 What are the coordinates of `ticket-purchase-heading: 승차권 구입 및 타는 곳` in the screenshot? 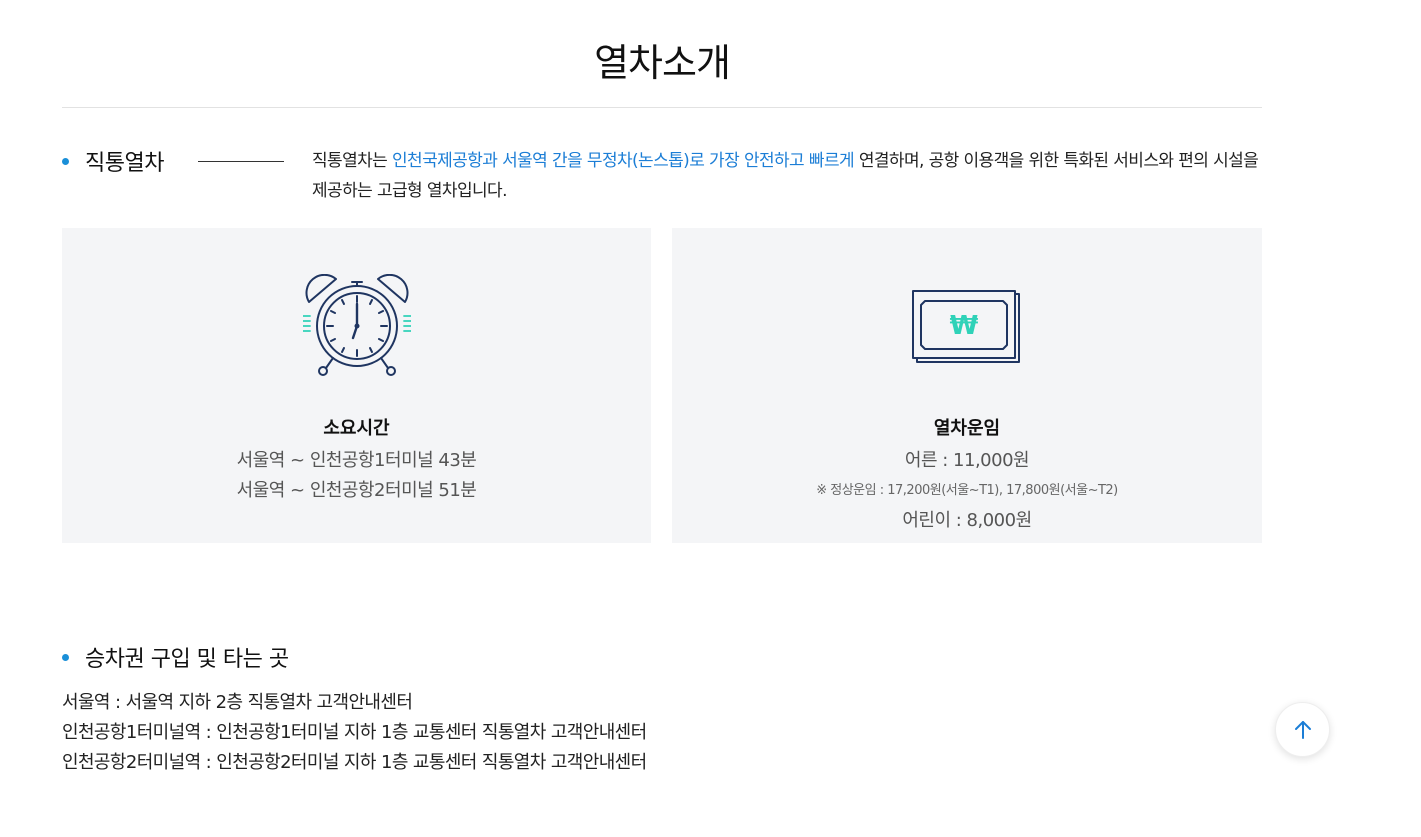 It's located at (175, 657).